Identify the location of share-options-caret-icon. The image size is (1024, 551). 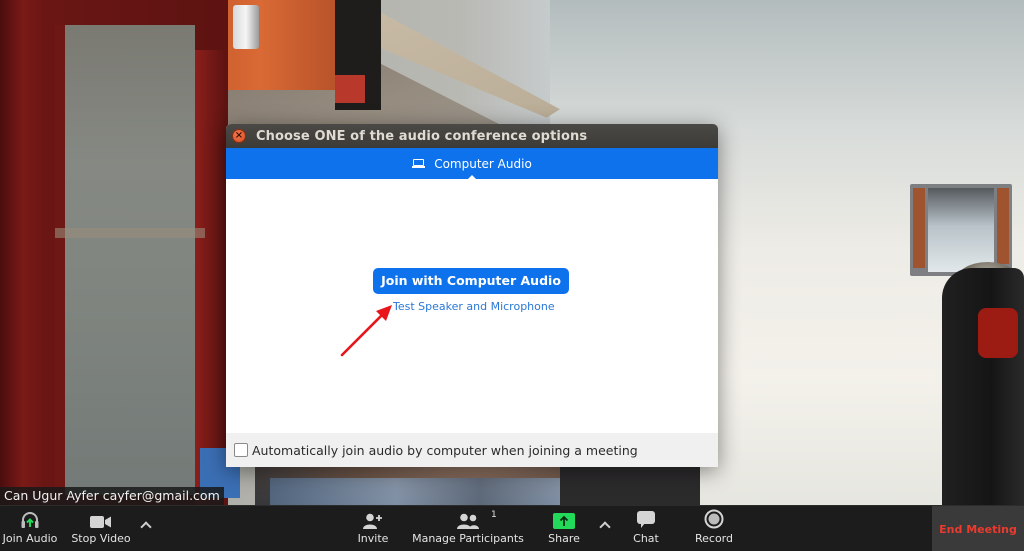
(604, 525).